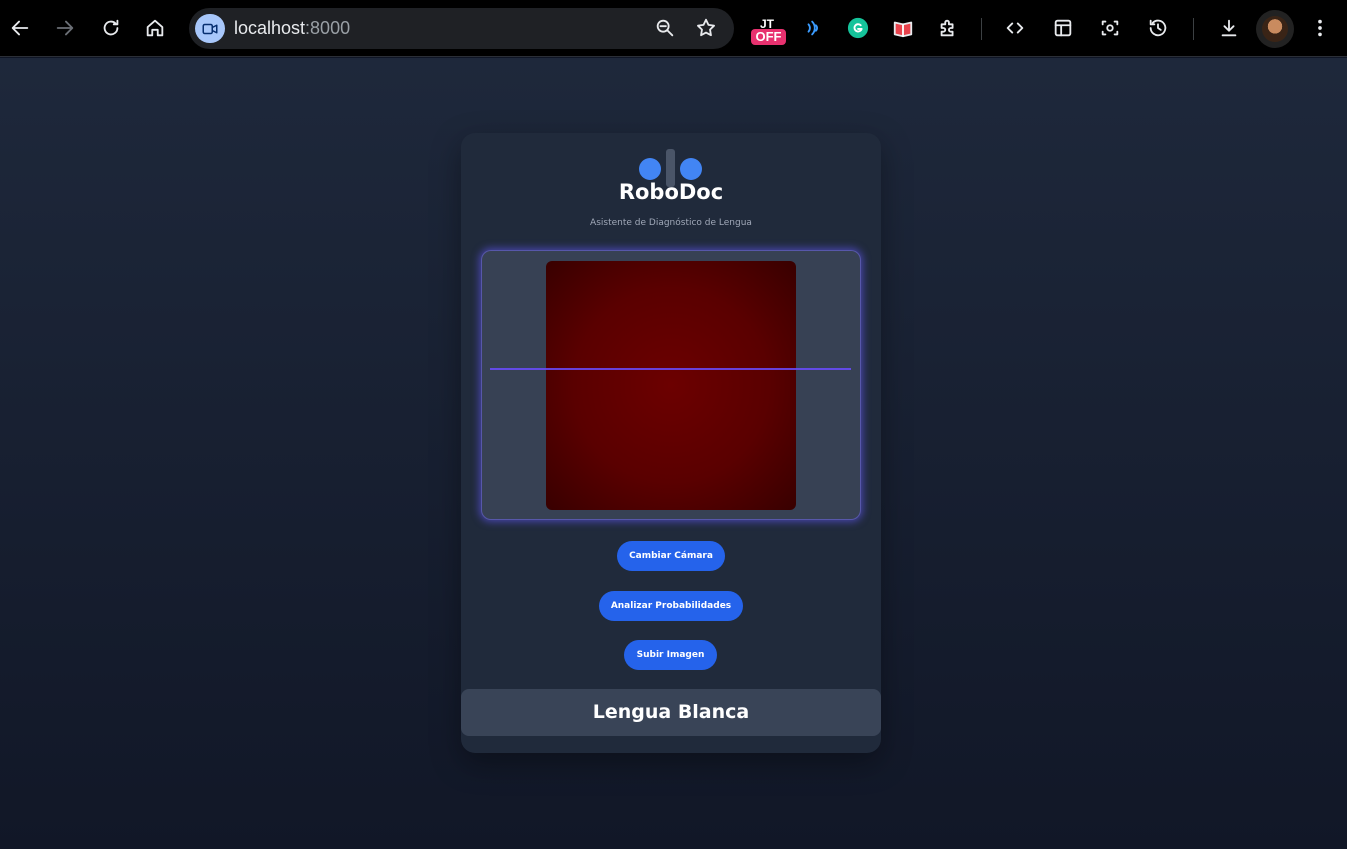 The height and width of the screenshot is (849, 1347). I want to click on robot-eye-right, so click(691, 169).